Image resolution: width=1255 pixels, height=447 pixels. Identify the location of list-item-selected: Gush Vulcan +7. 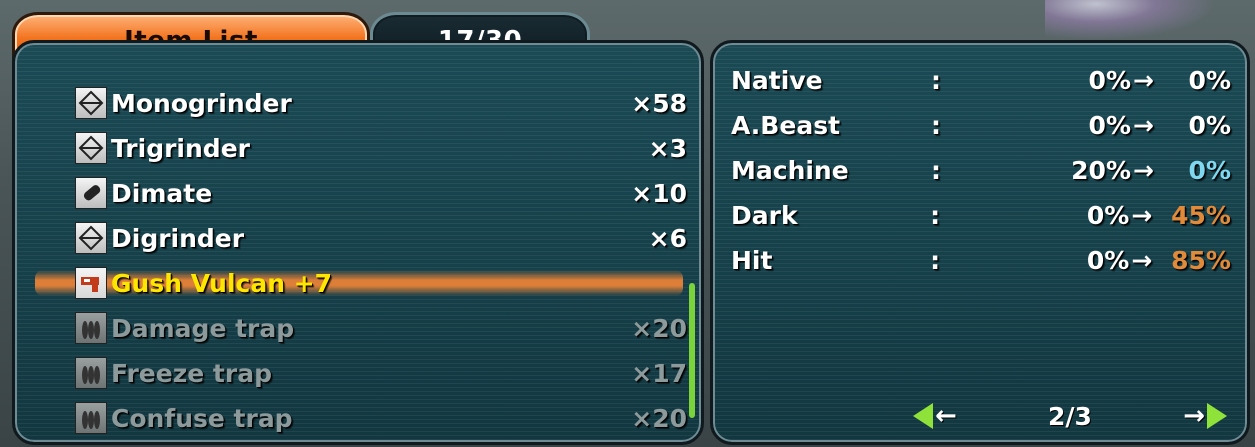
(381, 283).